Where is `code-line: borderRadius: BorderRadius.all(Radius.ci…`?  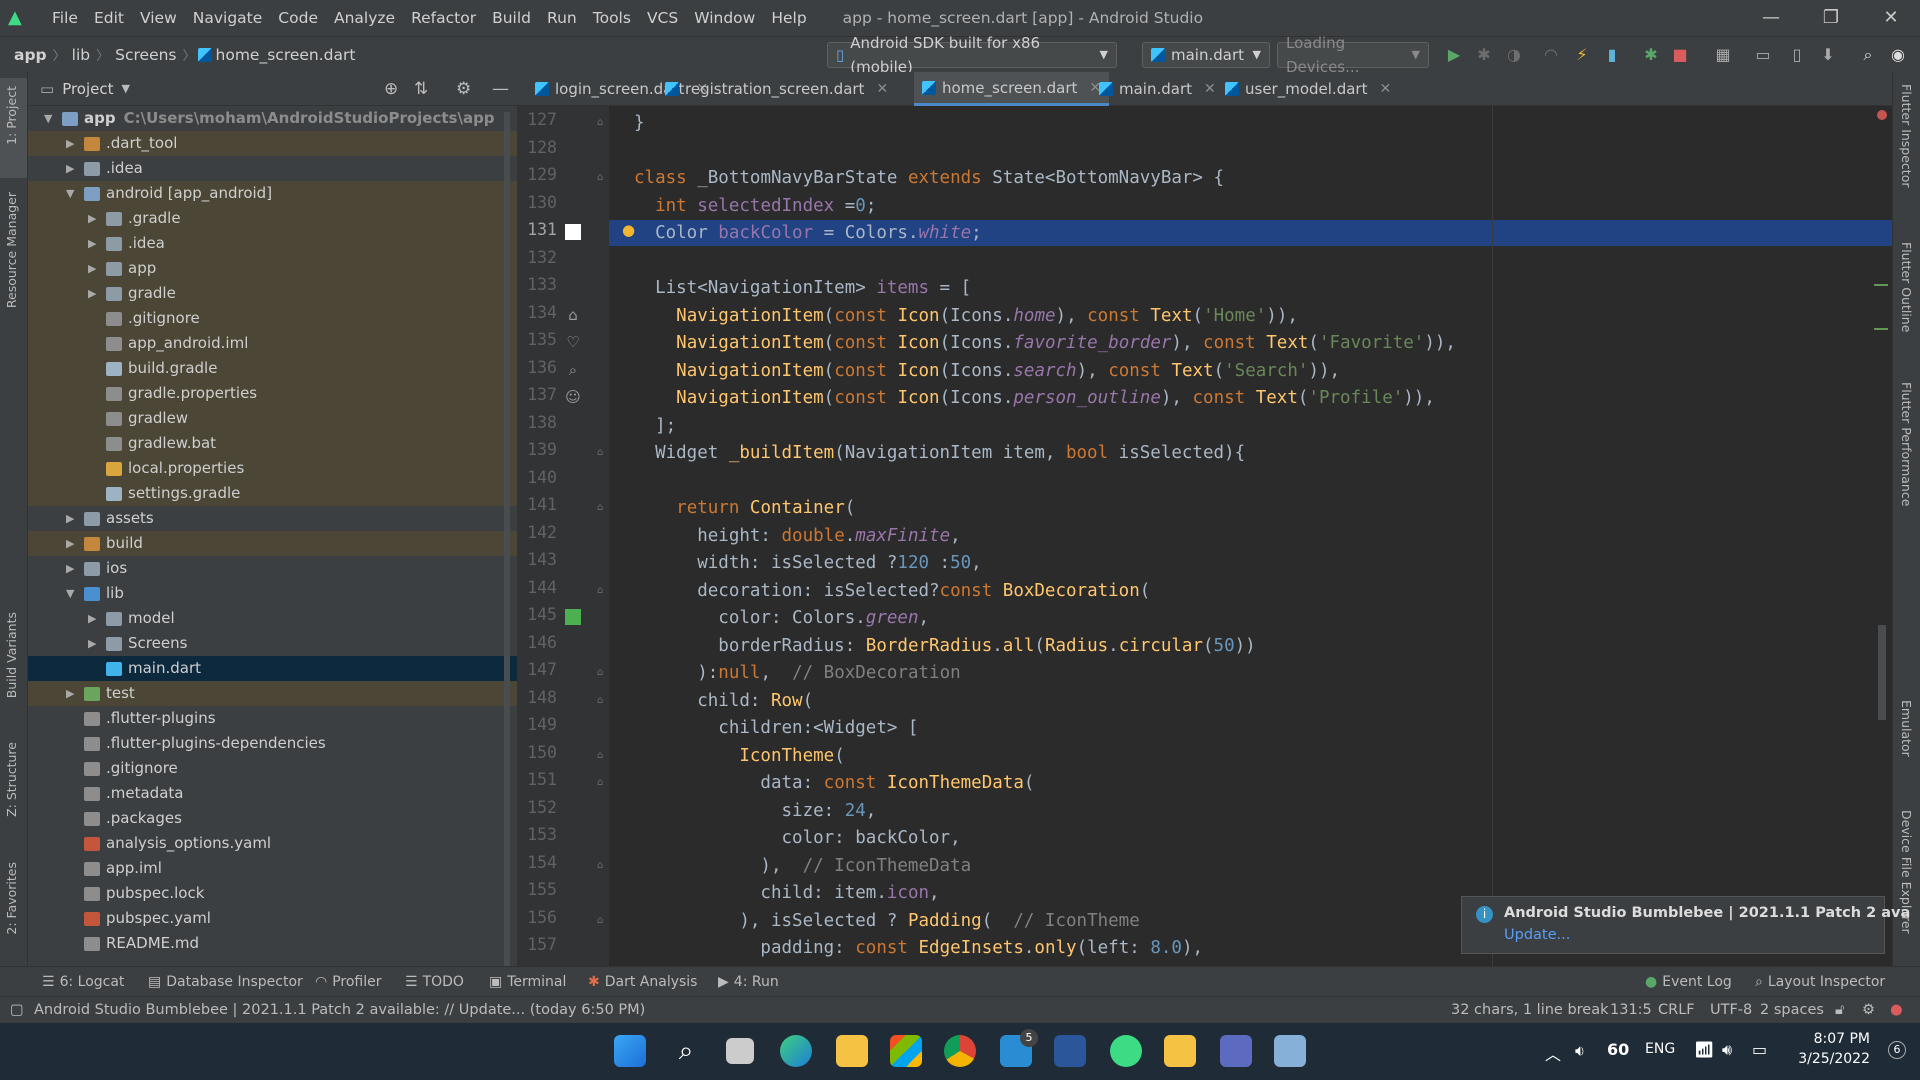 code-line: borderRadius: BorderRadius.all(Radius.ci… is located at coordinates (944, 646).